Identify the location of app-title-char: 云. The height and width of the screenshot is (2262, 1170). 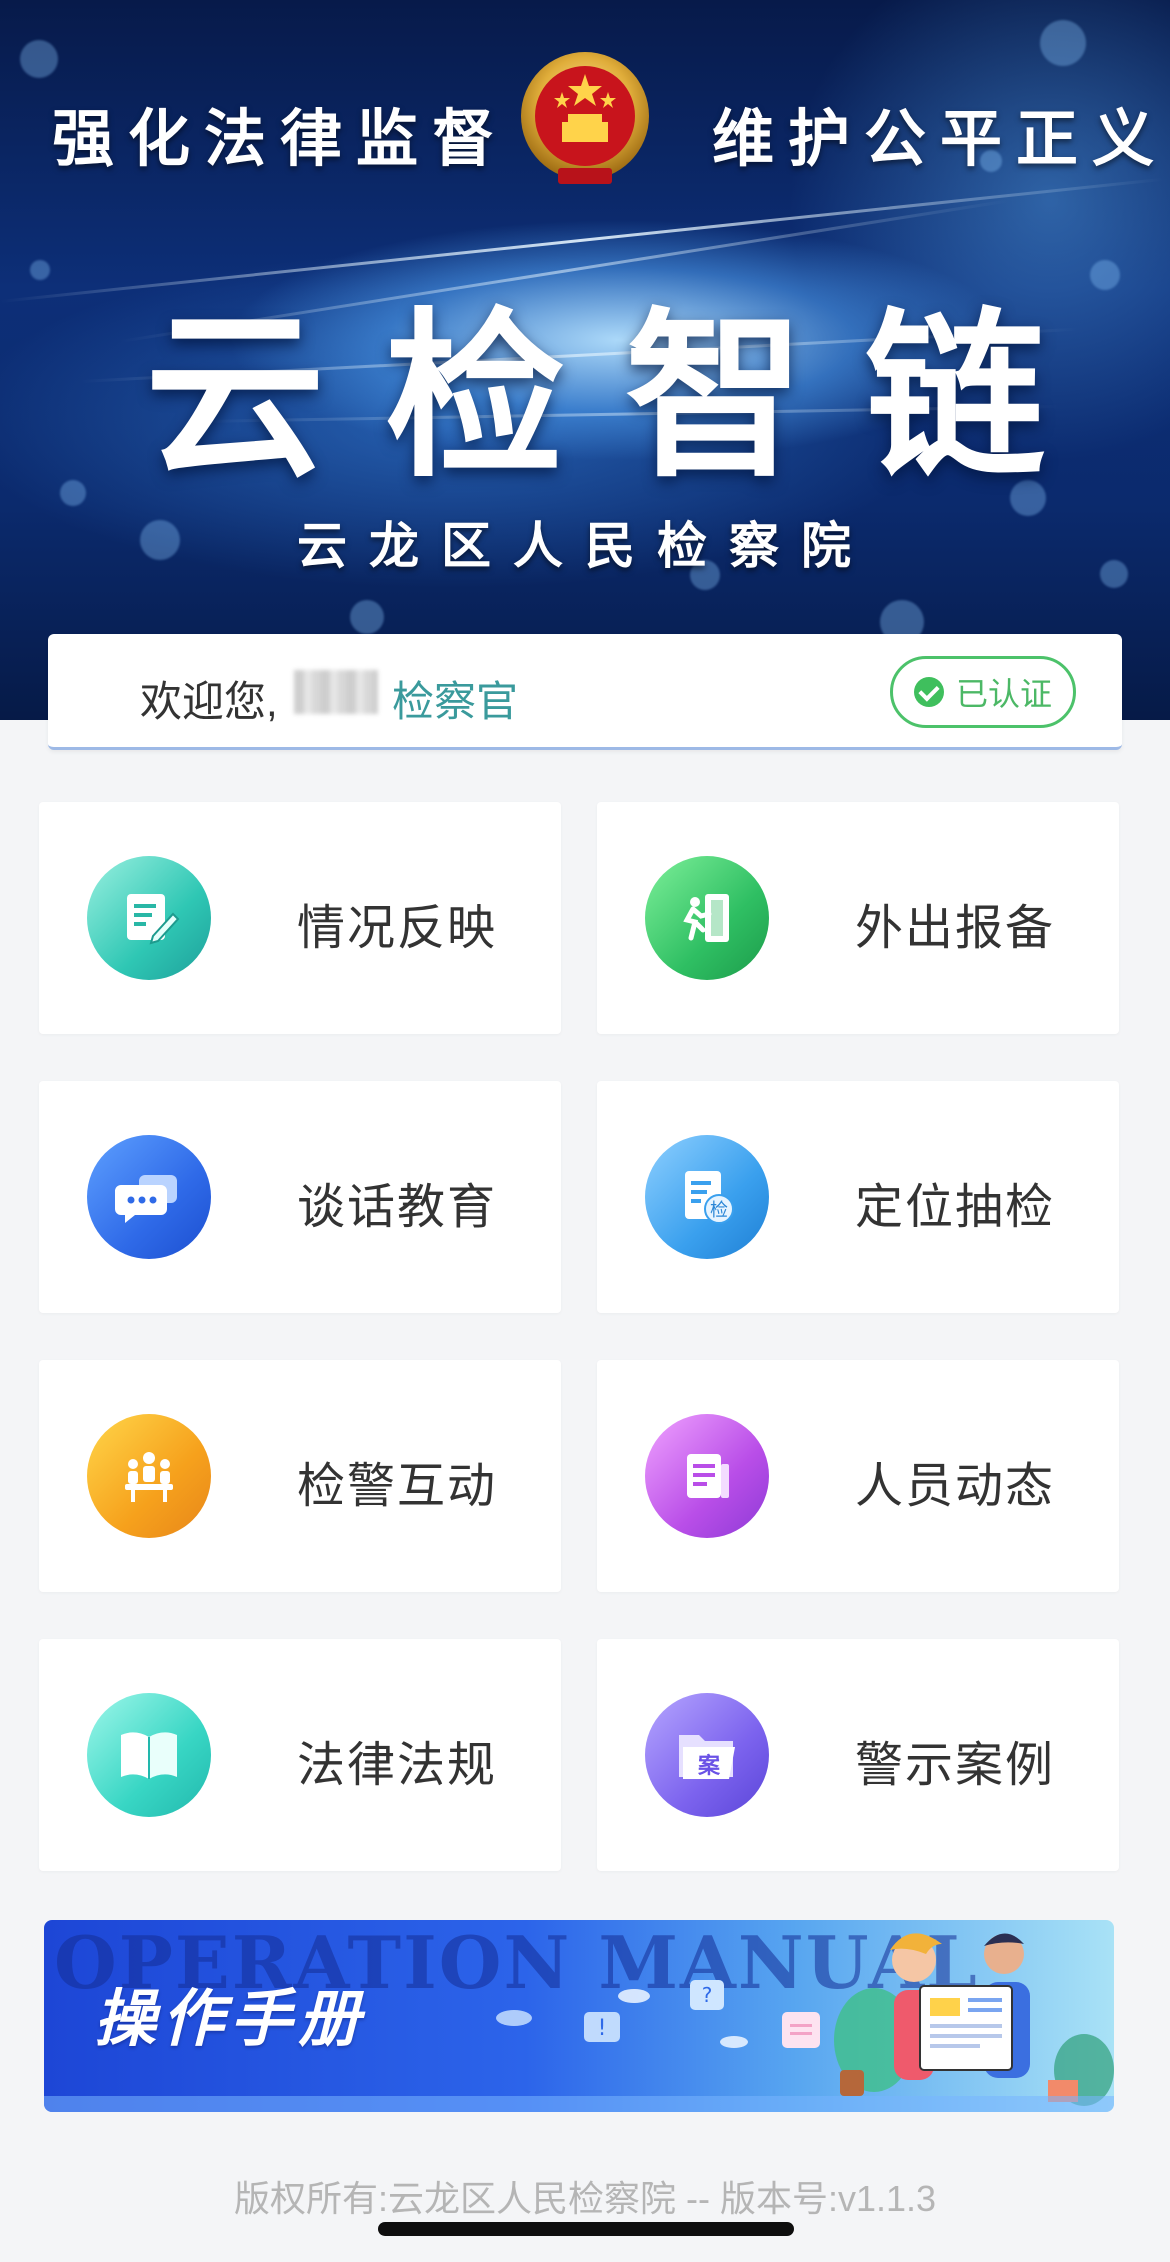
(234, 396).